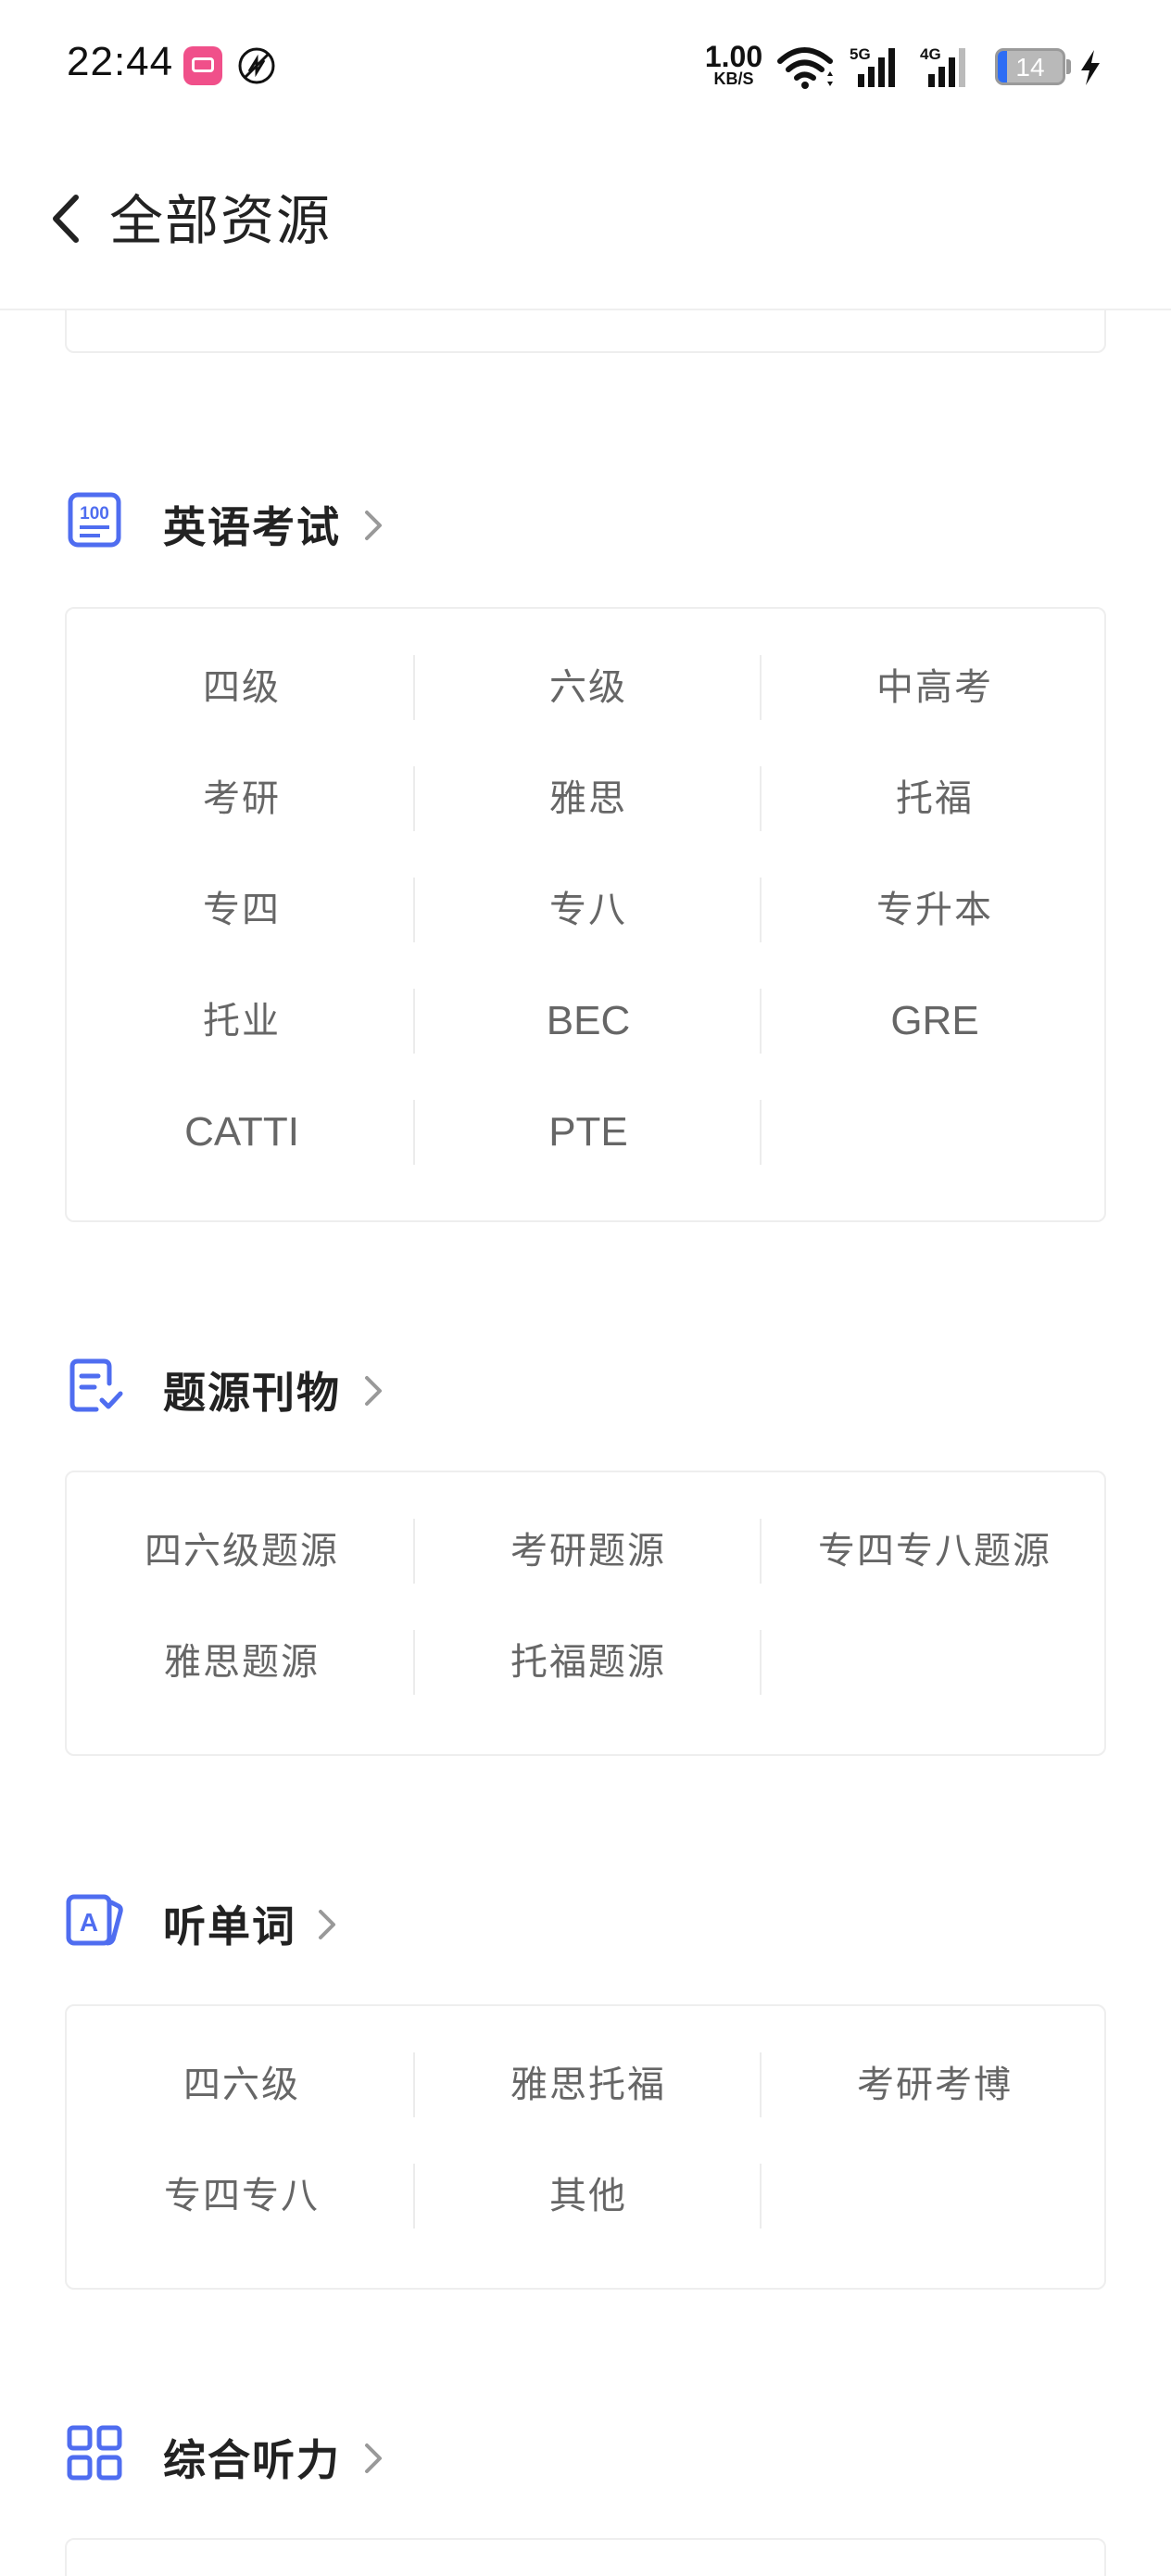 This screenshot has height=2576, width=1171. Describe the element at coordinates (585, 2147) in the screenshot. I see `section-card-listen-words: 四六级 雅思托福 考研考博专四专八 其他` at that location.